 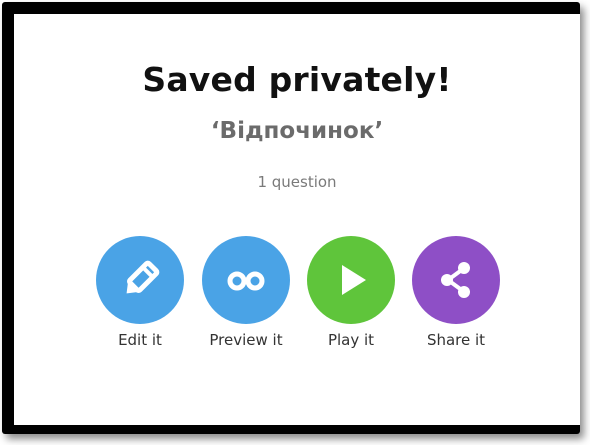 I want to click on edit-label: Edit it, so click(x=140, y=340).